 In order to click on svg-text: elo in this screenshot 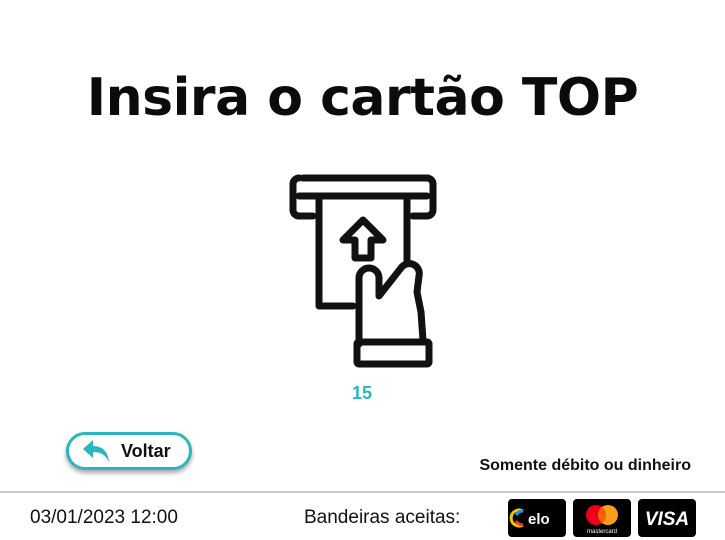, I will do `click(539, 519)`.